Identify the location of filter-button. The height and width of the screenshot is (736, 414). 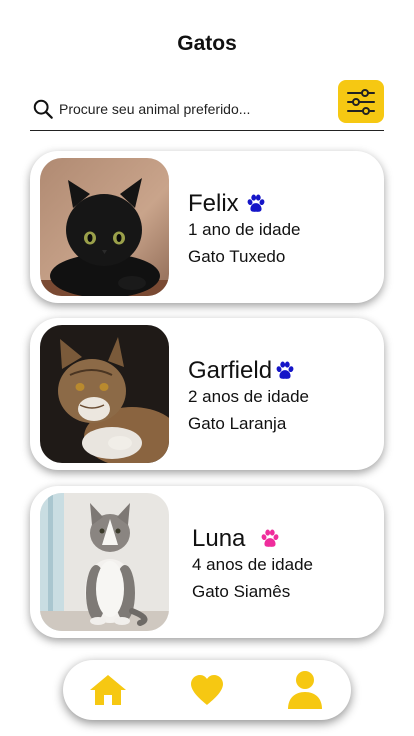
(361, 101).